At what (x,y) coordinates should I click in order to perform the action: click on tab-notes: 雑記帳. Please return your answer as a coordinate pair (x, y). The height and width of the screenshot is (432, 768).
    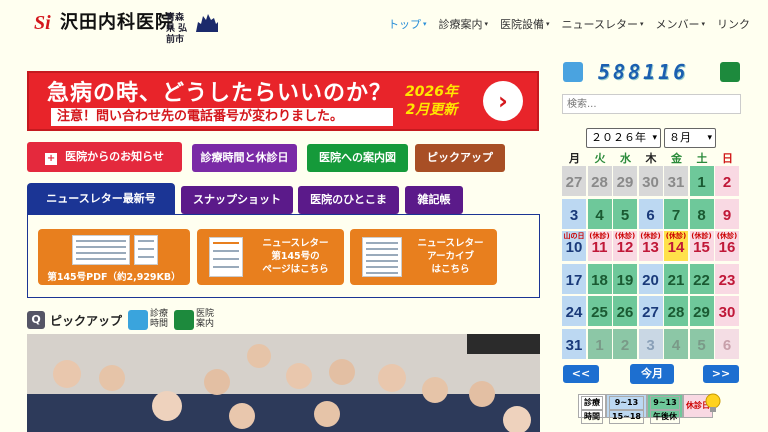
    Looking at the image, I should click on (434, 200).